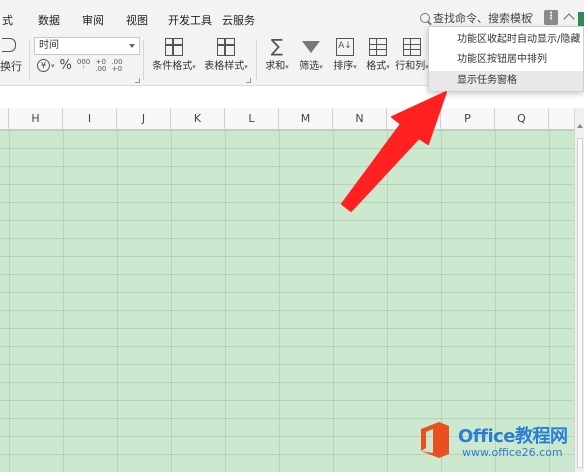 This screenshot has height=472, width=584. I want to click on vertical-scrollbar, so click(579, 290).